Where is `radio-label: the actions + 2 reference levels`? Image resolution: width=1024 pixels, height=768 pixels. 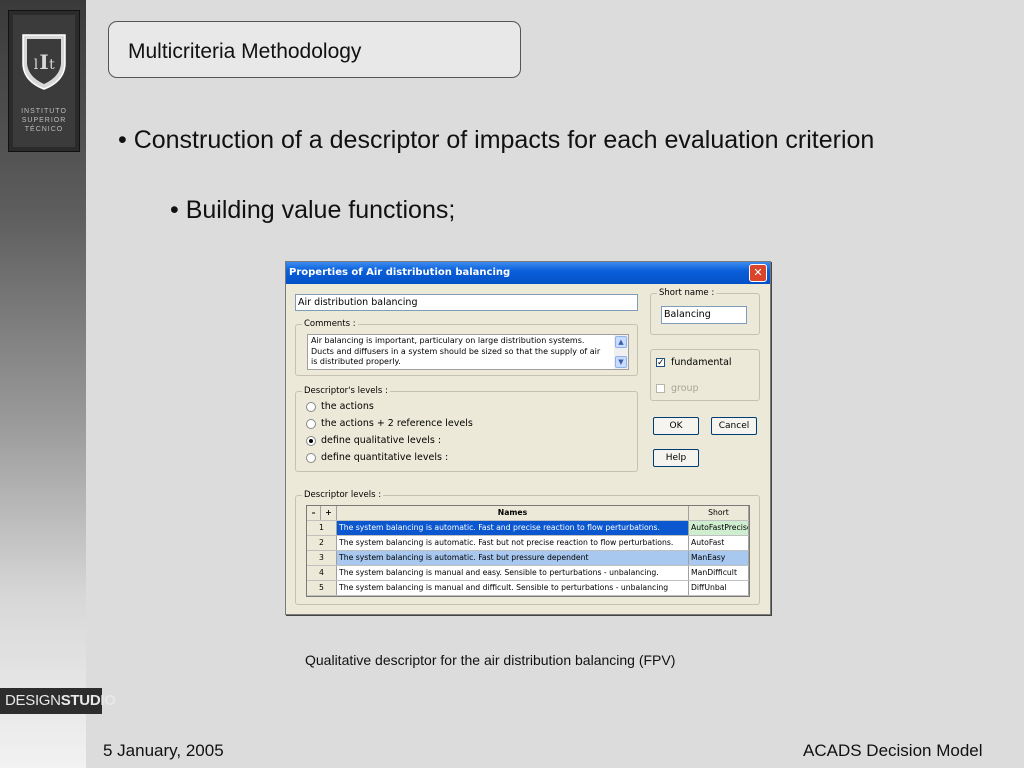
radio-label: the actions + 2 reference levels is located at coordinates (397, 423).